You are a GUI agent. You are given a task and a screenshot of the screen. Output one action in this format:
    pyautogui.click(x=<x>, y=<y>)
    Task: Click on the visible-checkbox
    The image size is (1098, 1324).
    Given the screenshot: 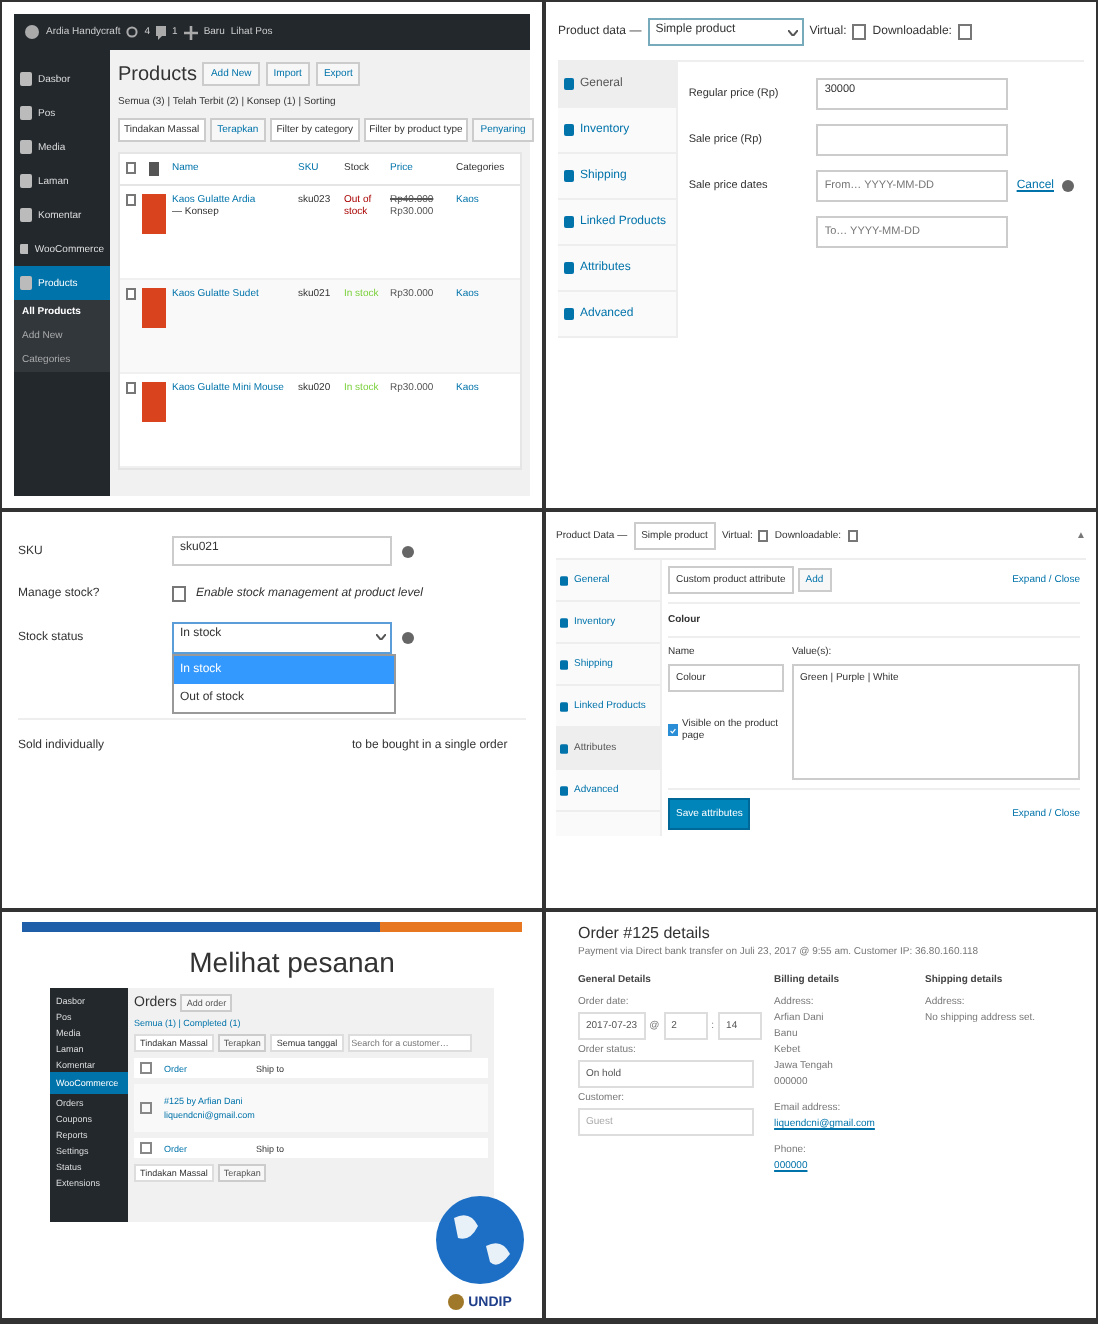 What is the action you would take?
    pyautogui.click(x=673, y=730)
    